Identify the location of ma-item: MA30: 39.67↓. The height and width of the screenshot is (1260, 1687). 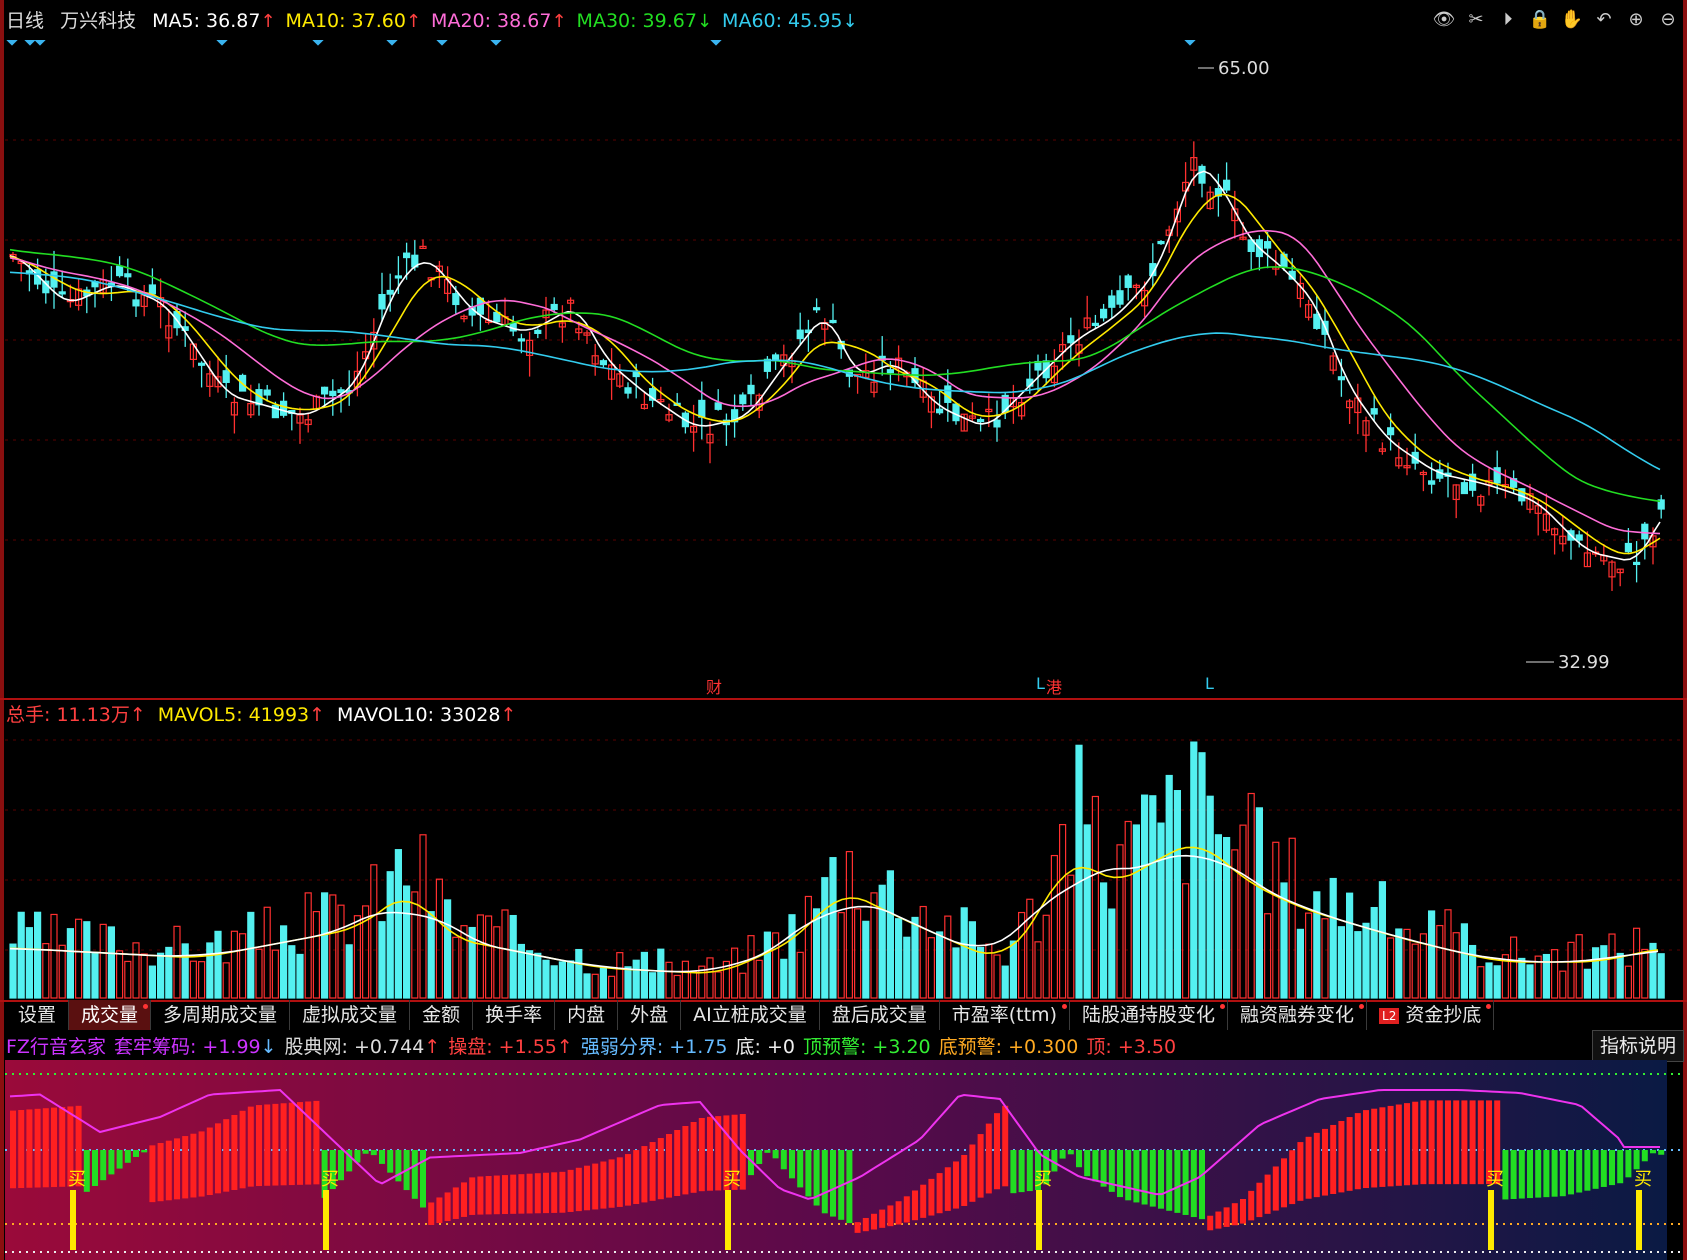
(645, 21).